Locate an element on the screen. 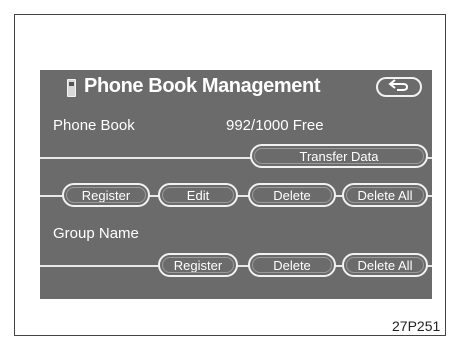 The height and width of the screenshot is (356, 461). phone-book-register-button: Register is located at coordinates (106, 195).